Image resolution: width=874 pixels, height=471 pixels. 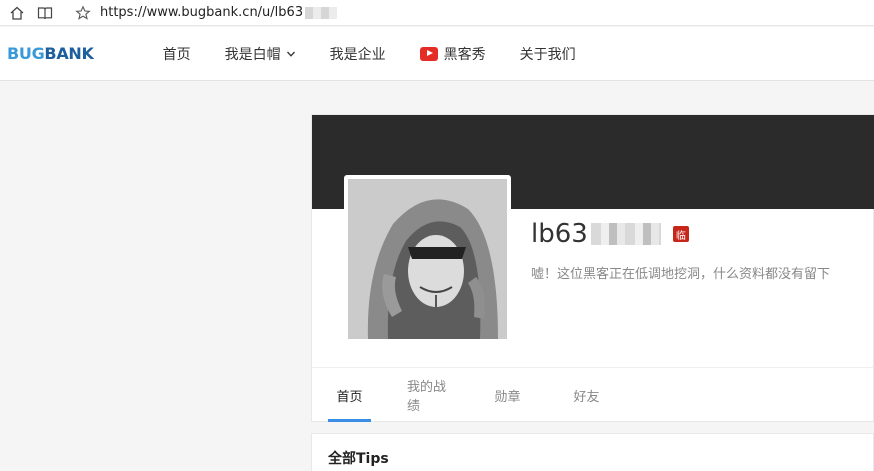 I want to click on avatar-image, so click(x=427, y=259).